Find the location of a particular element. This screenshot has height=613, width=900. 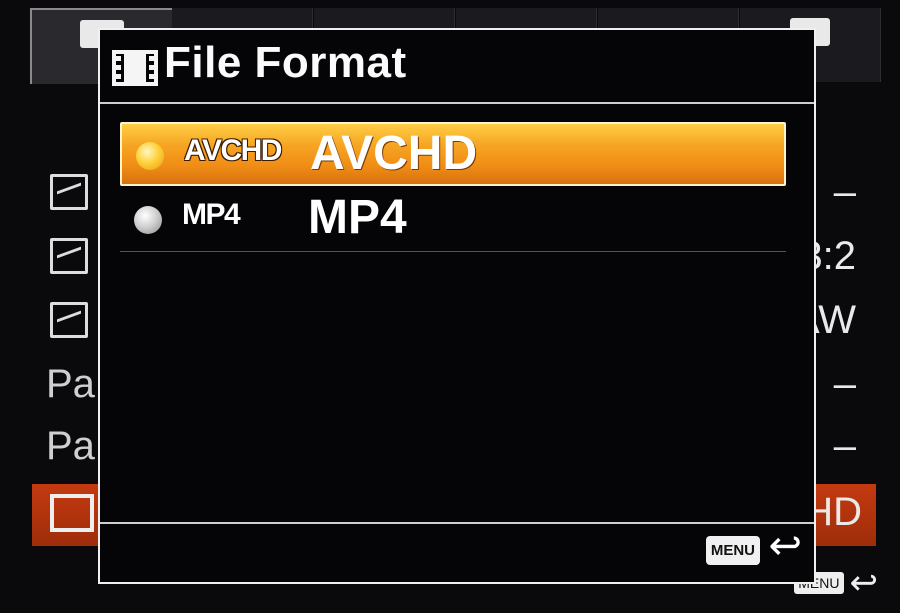

menu-button: MENU is located at coordinates (732, 550).